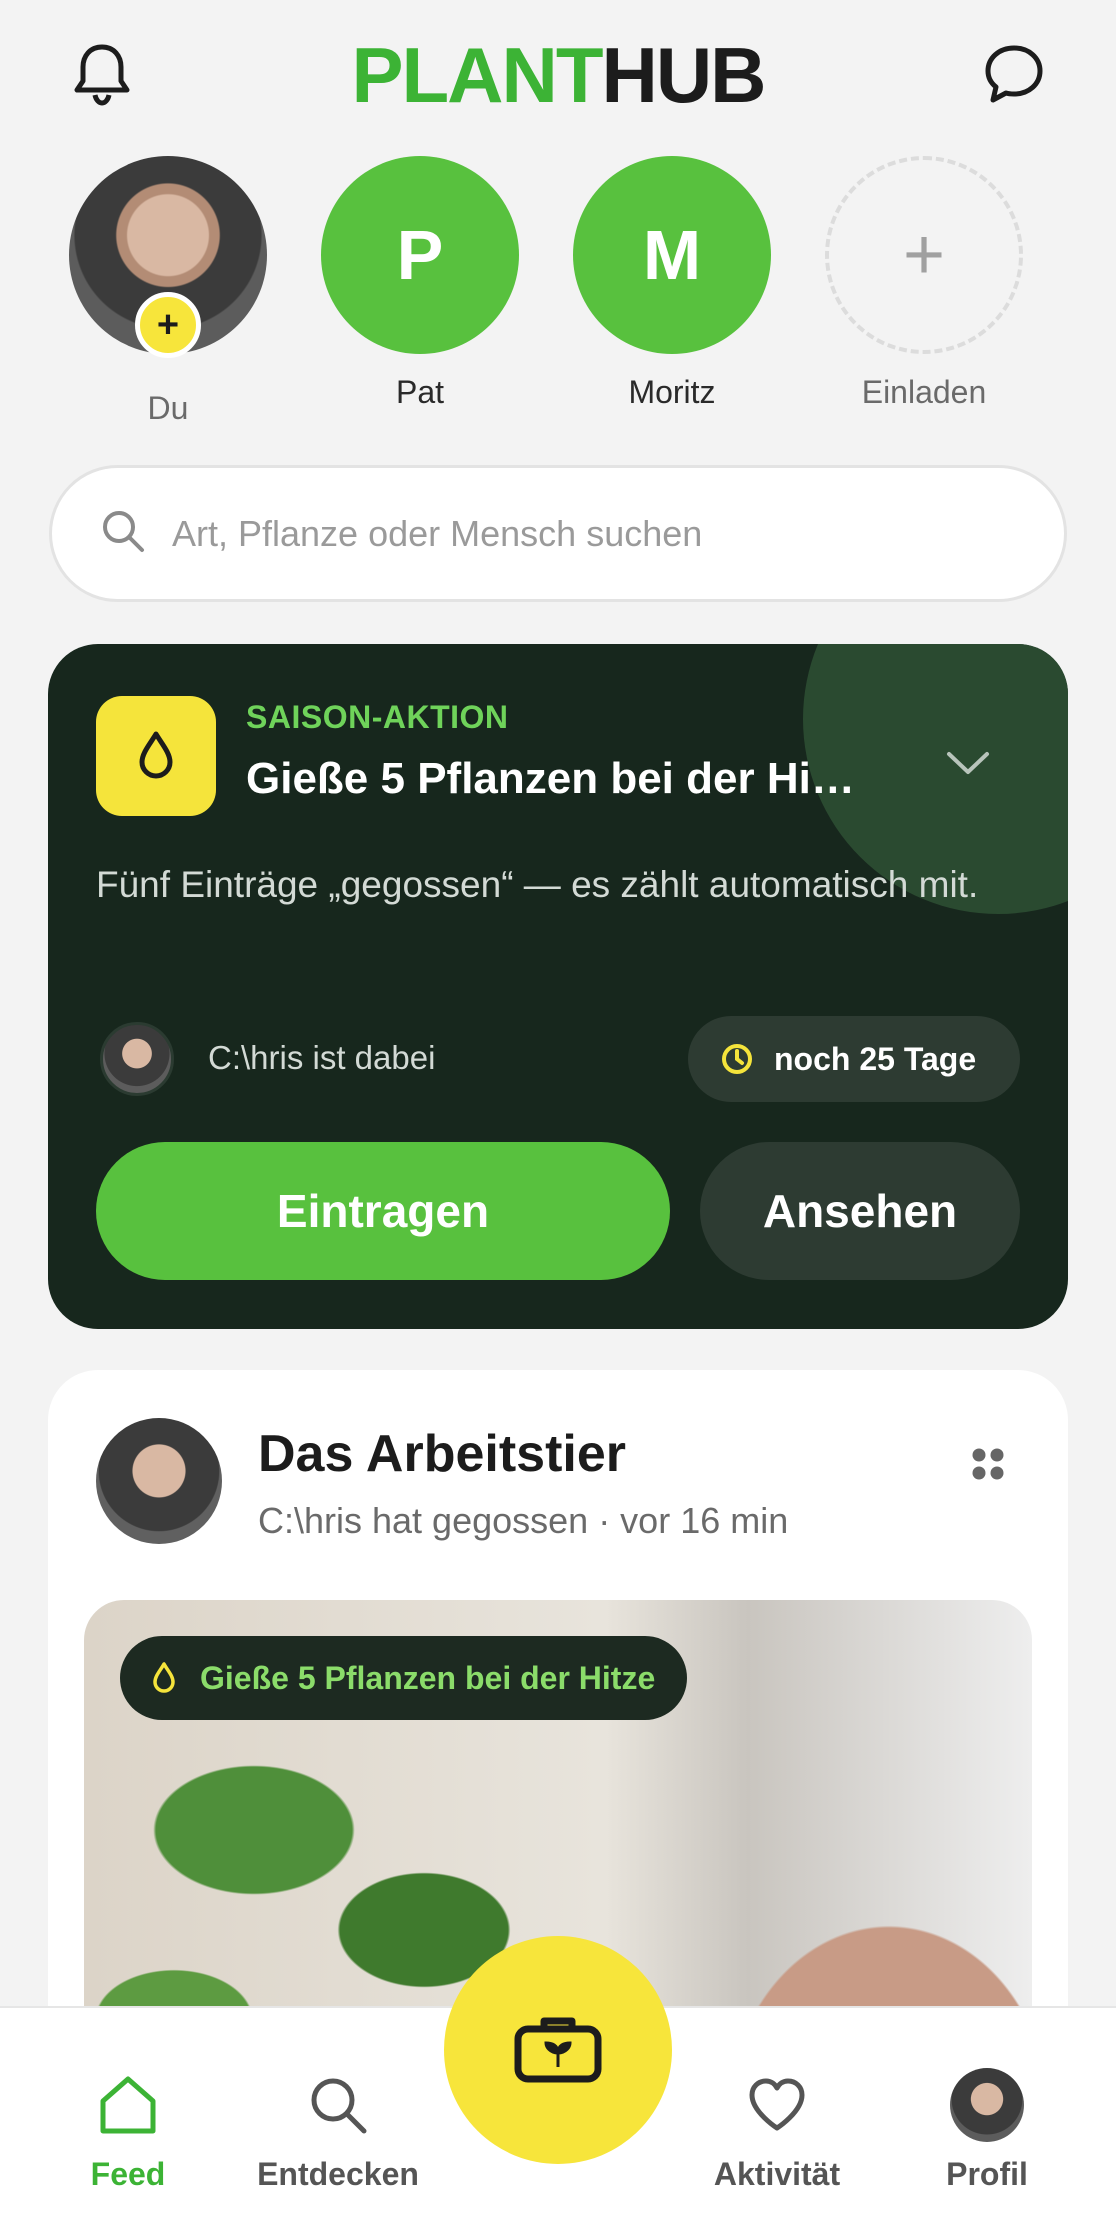  I want to click on clock-icon, so click(737, 1059).